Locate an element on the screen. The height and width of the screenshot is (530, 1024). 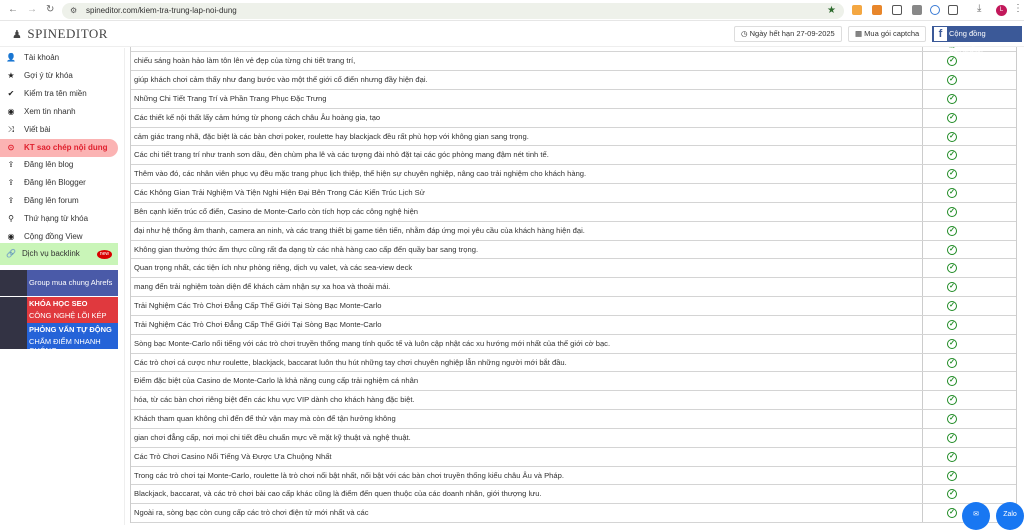
messenger-icon: ✉ is located at coordinates (976, 514).